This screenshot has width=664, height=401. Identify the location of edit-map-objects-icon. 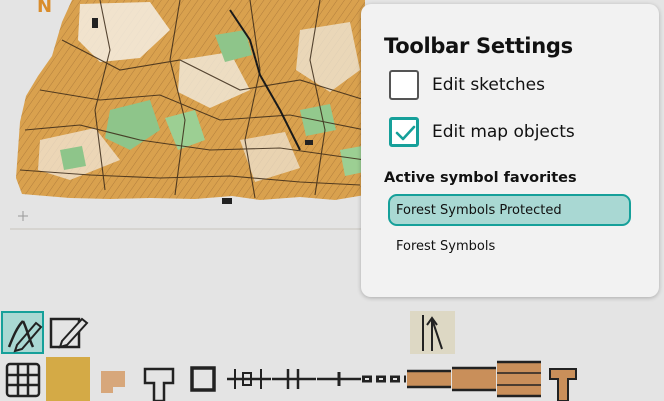
(25, 336).